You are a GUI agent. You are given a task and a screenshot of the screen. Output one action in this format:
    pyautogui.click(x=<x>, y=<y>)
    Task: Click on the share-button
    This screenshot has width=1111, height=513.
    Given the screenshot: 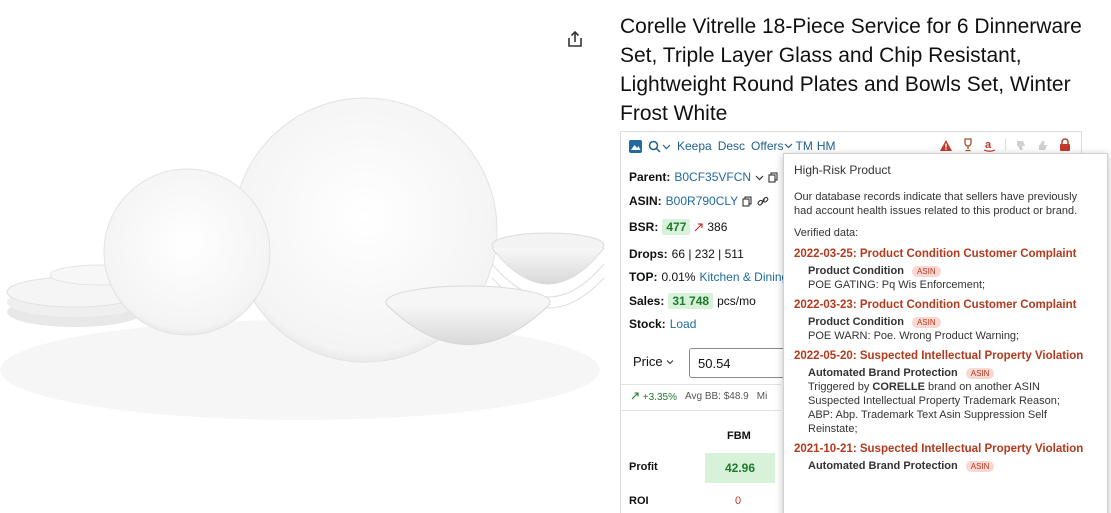 What is the action you would take?
    pyautogui.click(x=575, y=39)
    